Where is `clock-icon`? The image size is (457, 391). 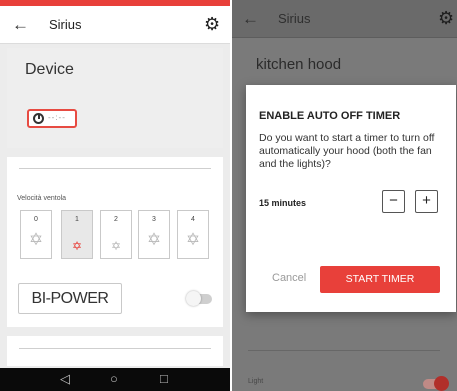 clock-icon is located at coordinates (38, 118).